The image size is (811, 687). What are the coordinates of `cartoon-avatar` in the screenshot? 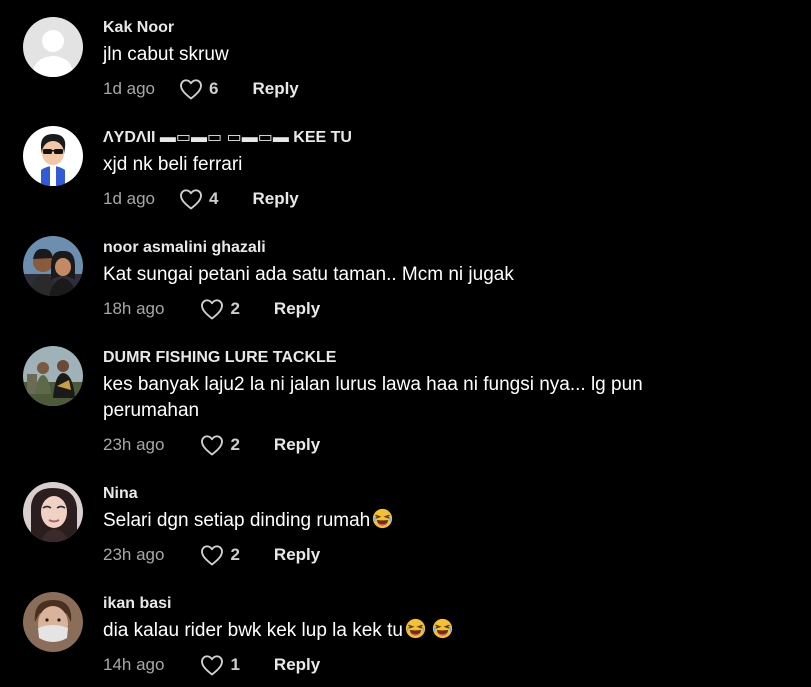 It's located at (53, 156).